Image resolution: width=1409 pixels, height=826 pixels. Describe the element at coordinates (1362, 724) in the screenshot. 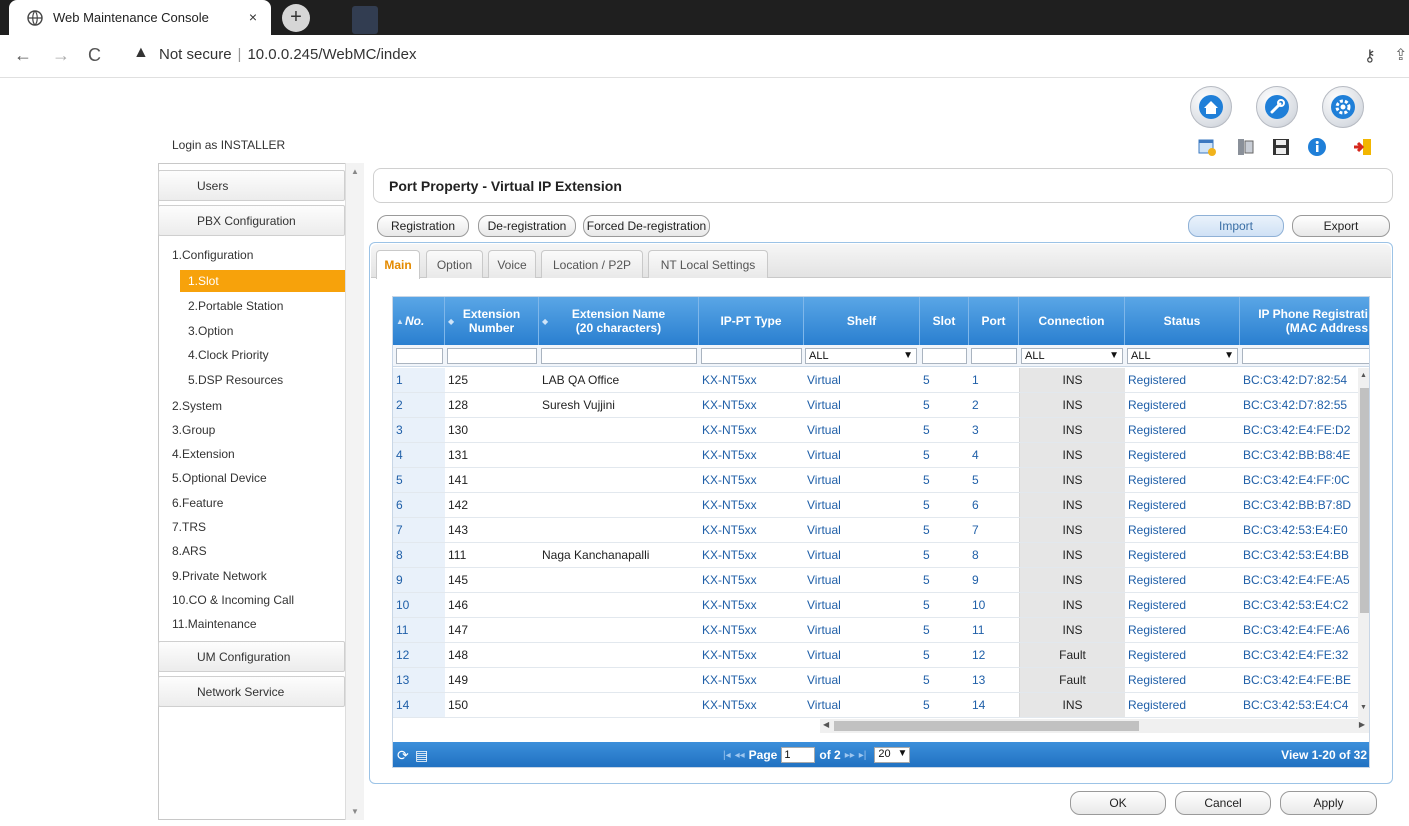

I see `scroll-right-icon: ▶` at that location.